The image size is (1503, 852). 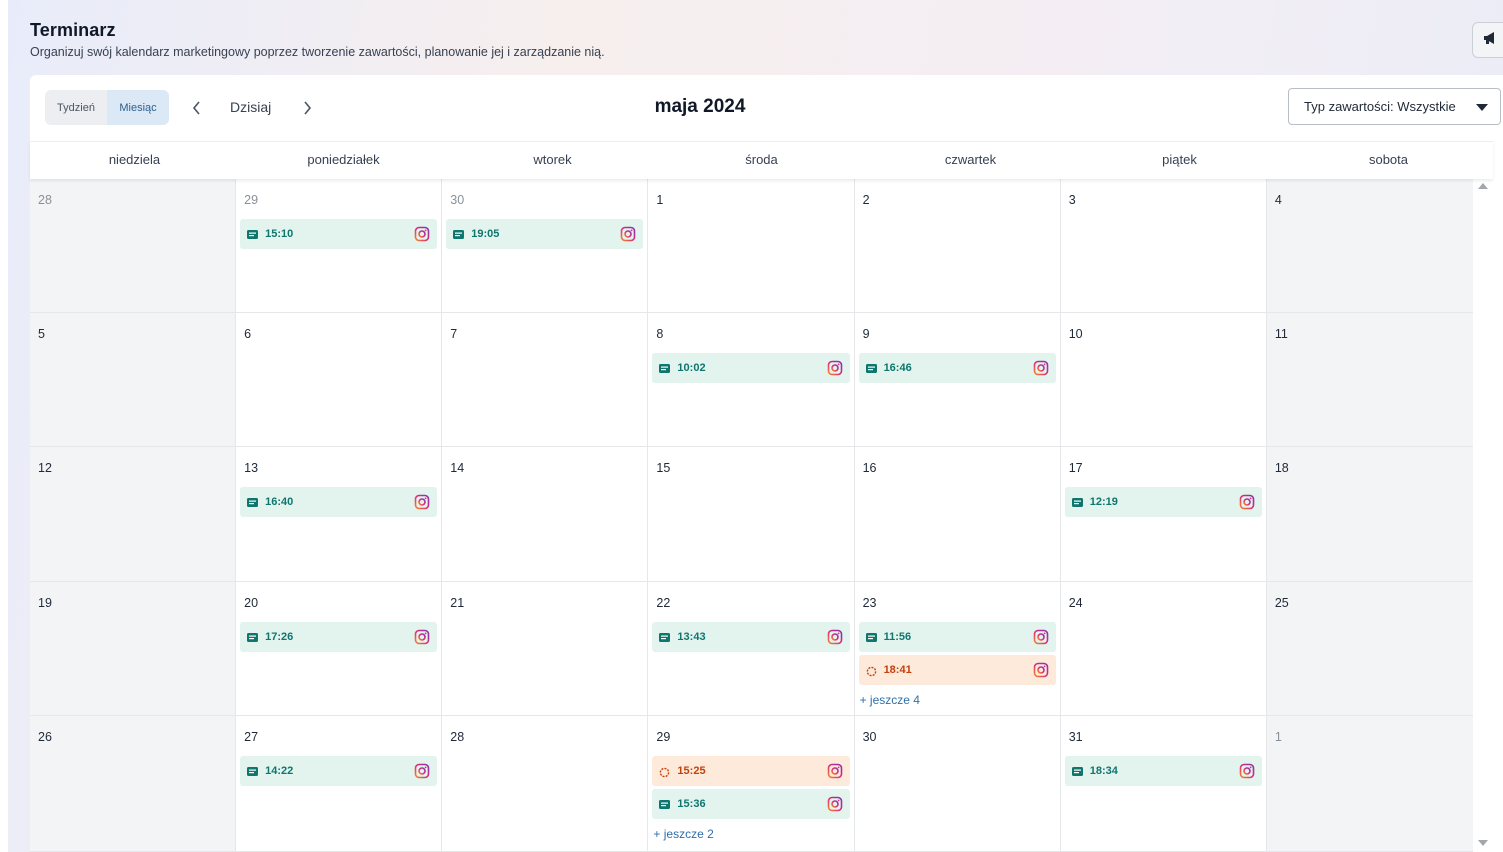 I want to click on event-time: 18:41, so click(x=897, y=670).